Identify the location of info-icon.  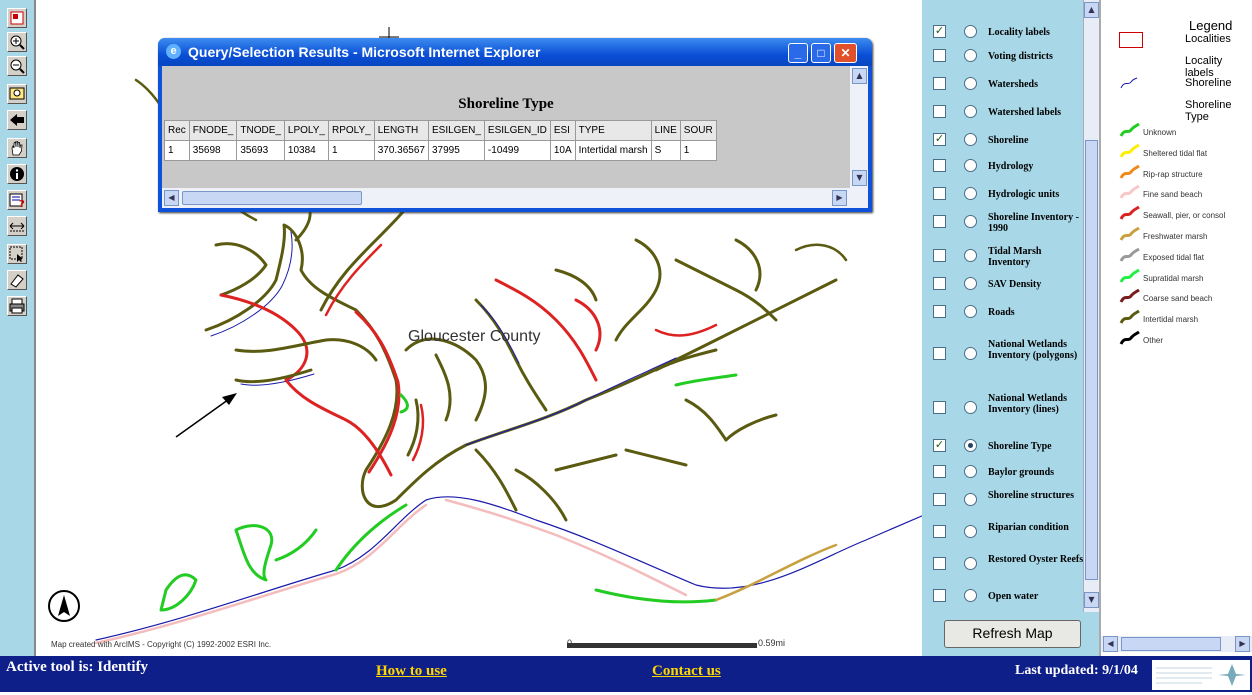
(17, 174).